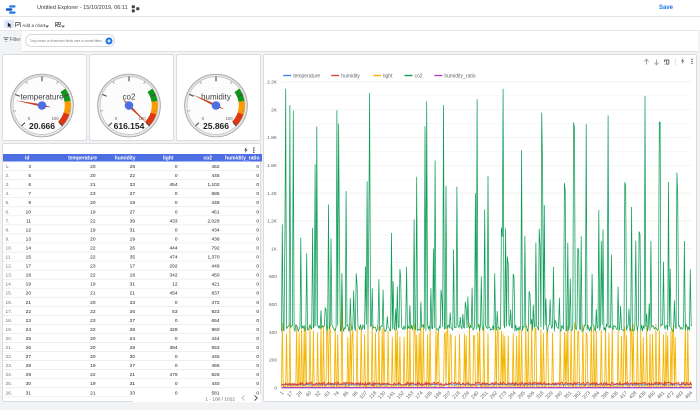 Image resolution: width=700 pixels, height=410 pixels. I want to click on svg-text: 251, so click(484, 395).